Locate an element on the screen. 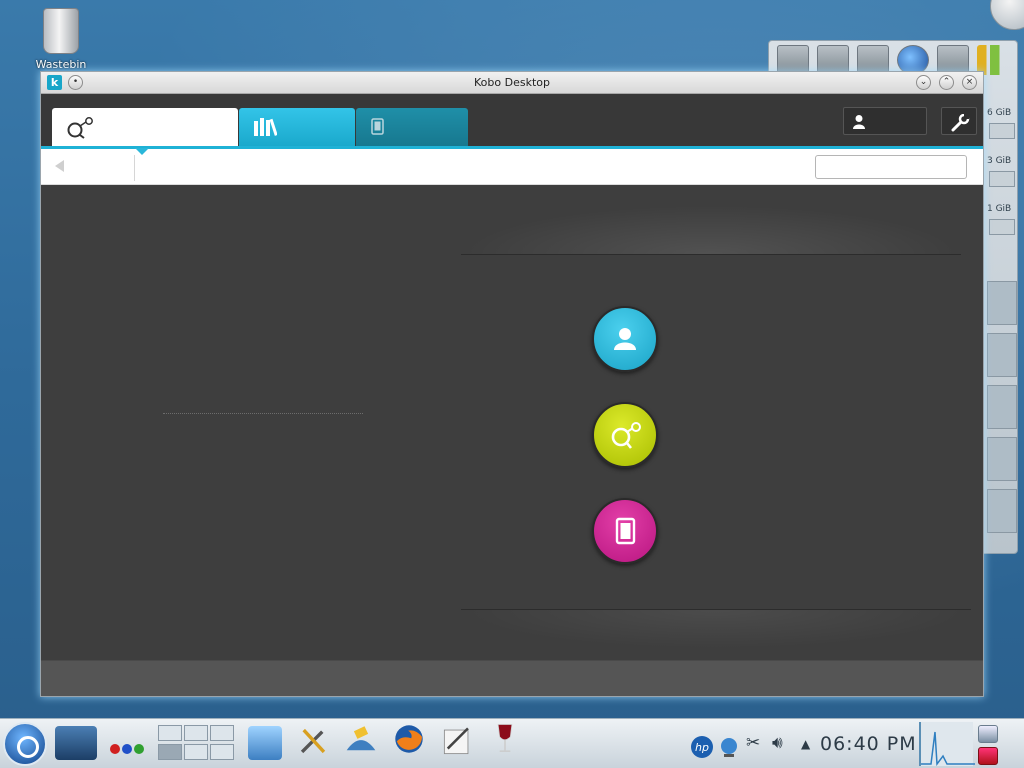 The height and width of the screenshot is (768, 1024). sign-in-button is located at coordinates (625, 339).